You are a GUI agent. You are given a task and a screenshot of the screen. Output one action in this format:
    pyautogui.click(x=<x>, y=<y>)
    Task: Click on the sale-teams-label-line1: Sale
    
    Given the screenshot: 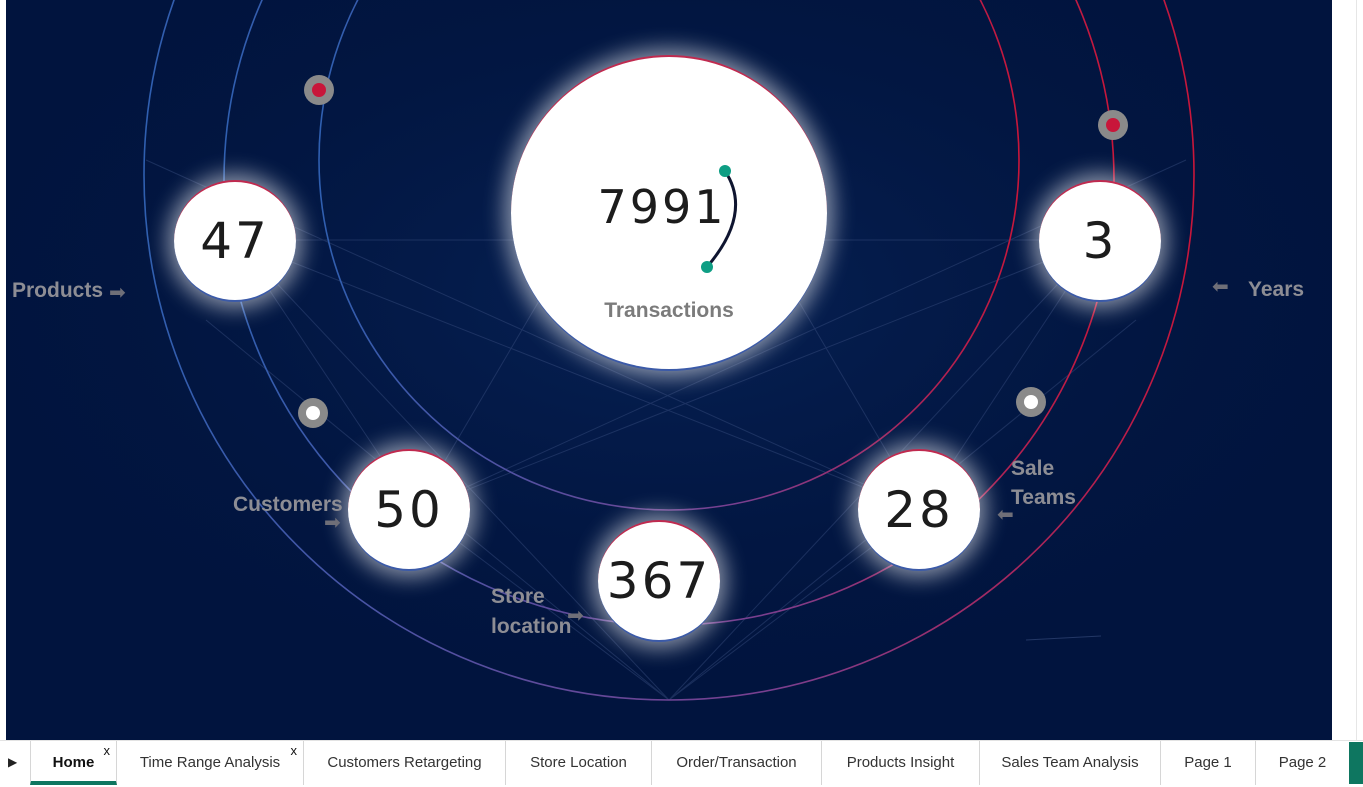 What is the action you would take?
    pyautogui.click(x=1033, y=468)
    